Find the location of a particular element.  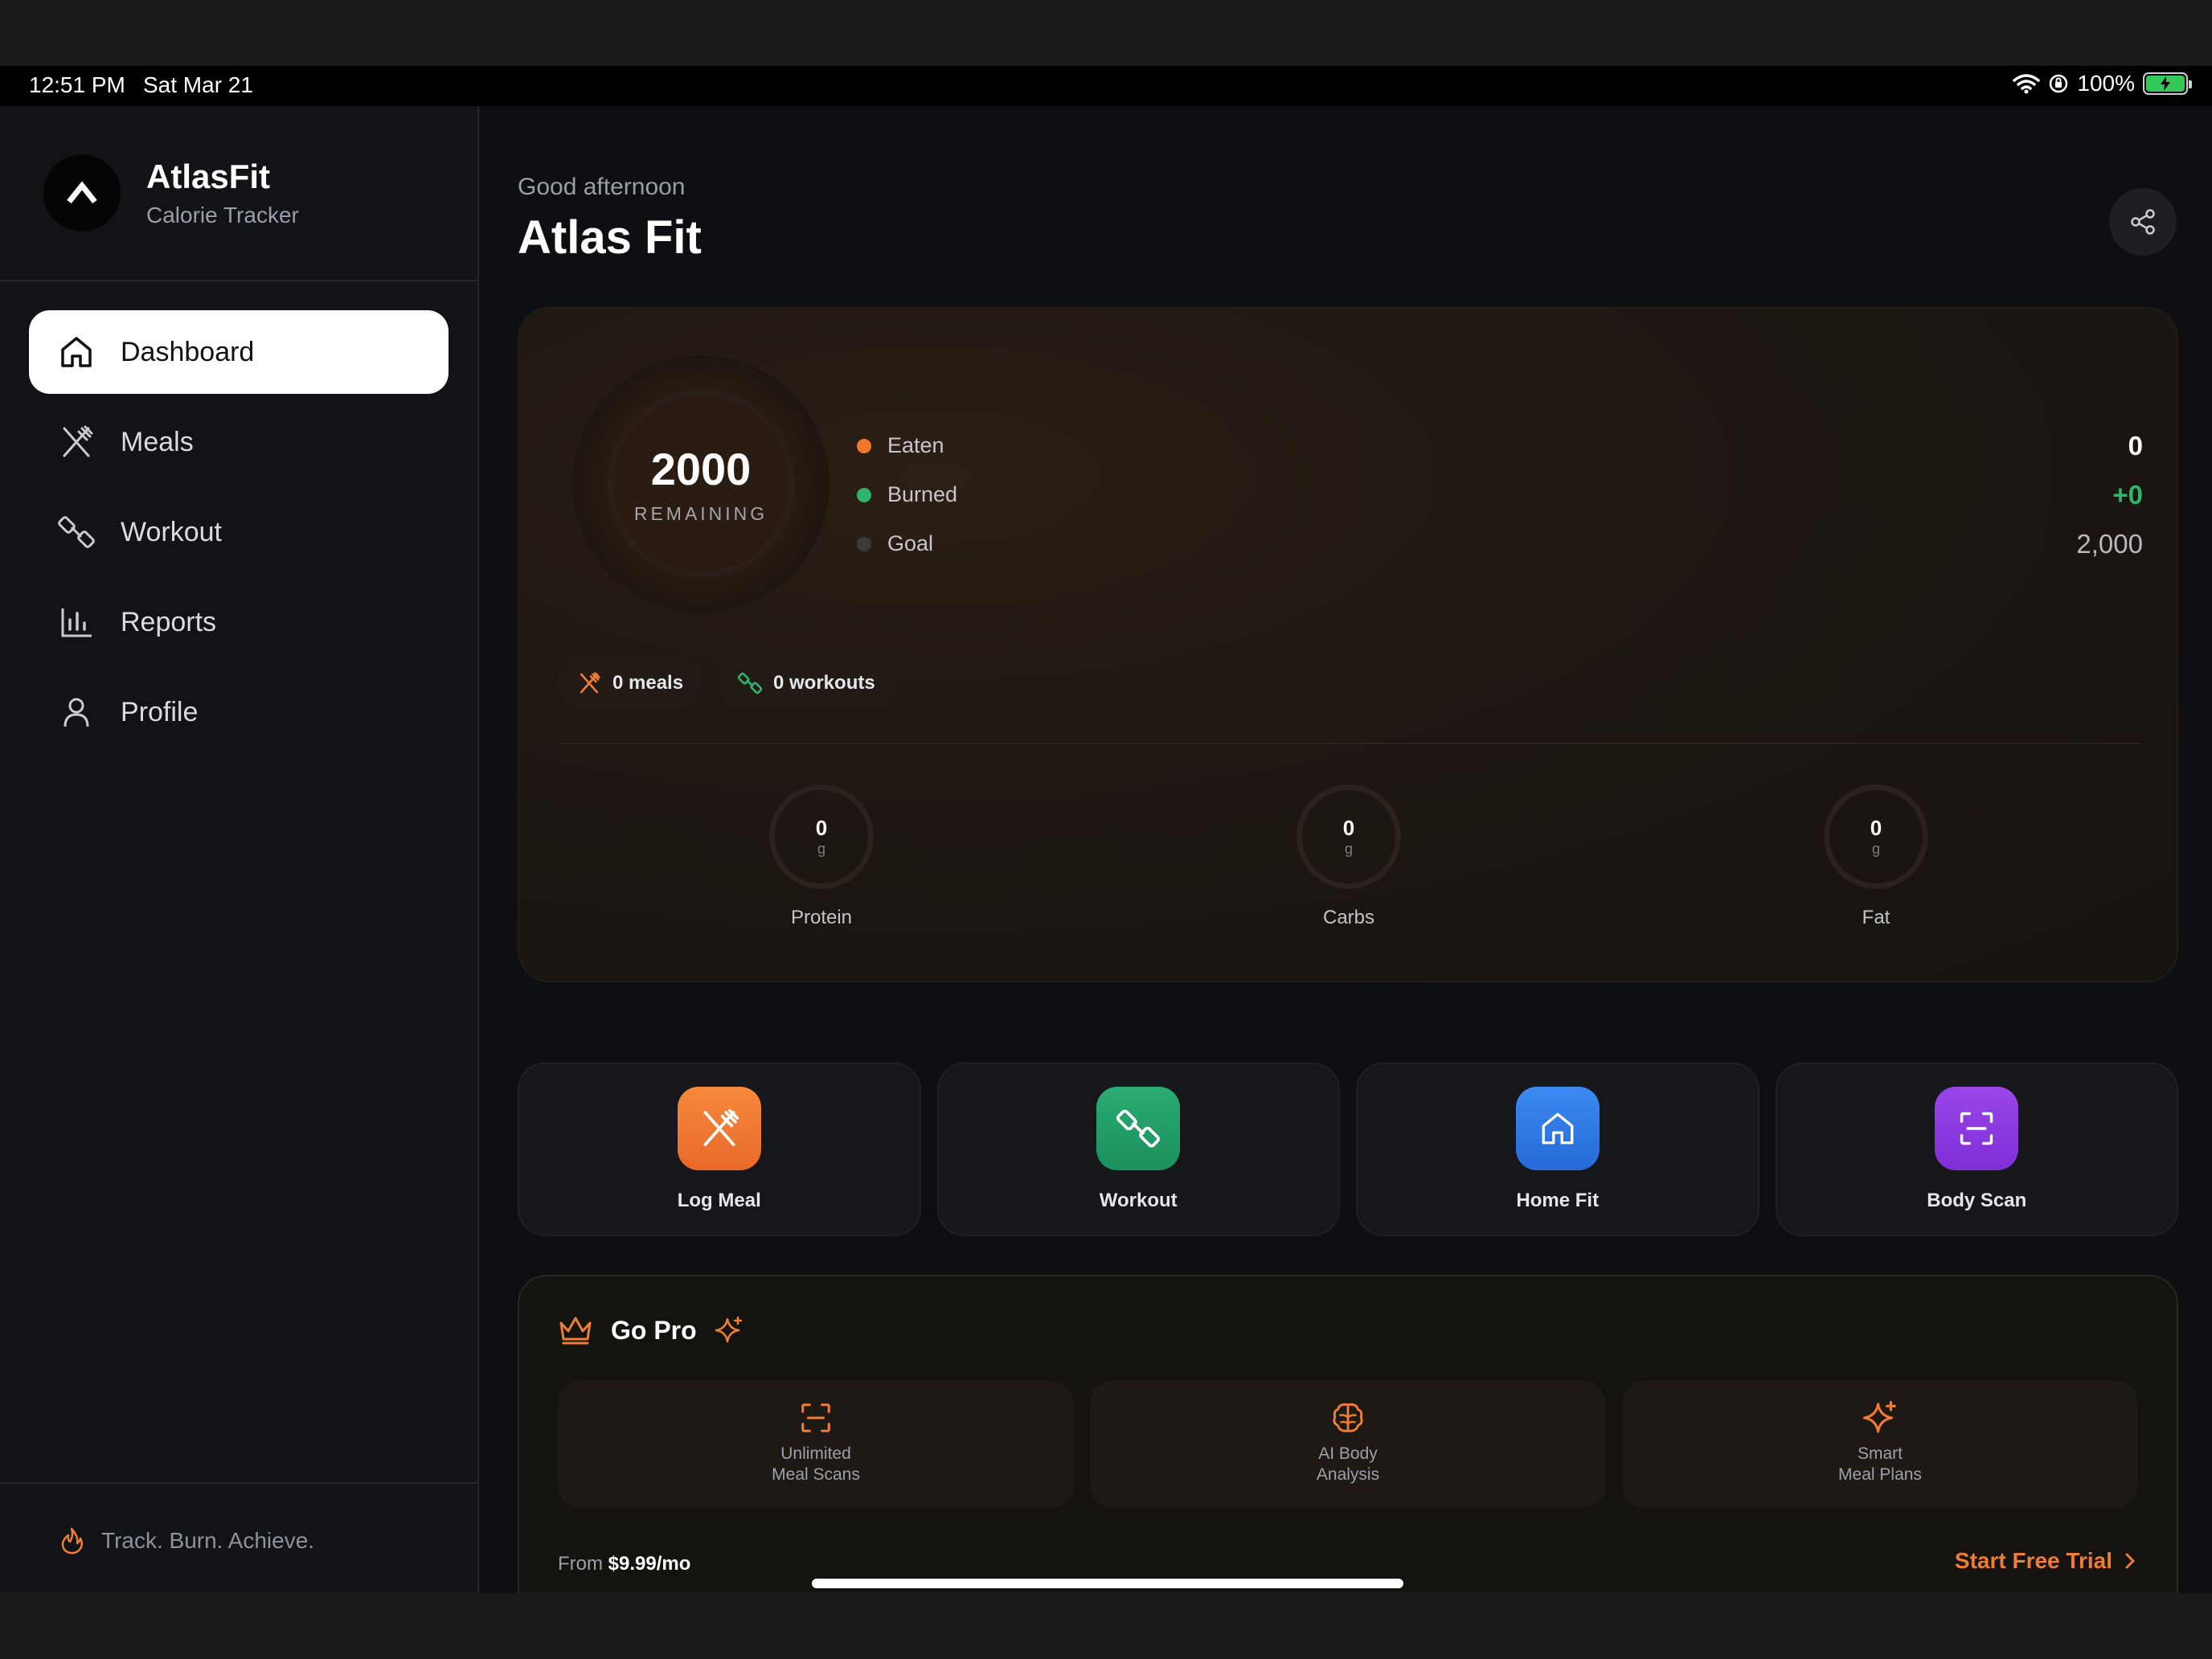

sidebar-nav: Dashboard Meals Workout Reports Profile is located at coordinates (239, 535).